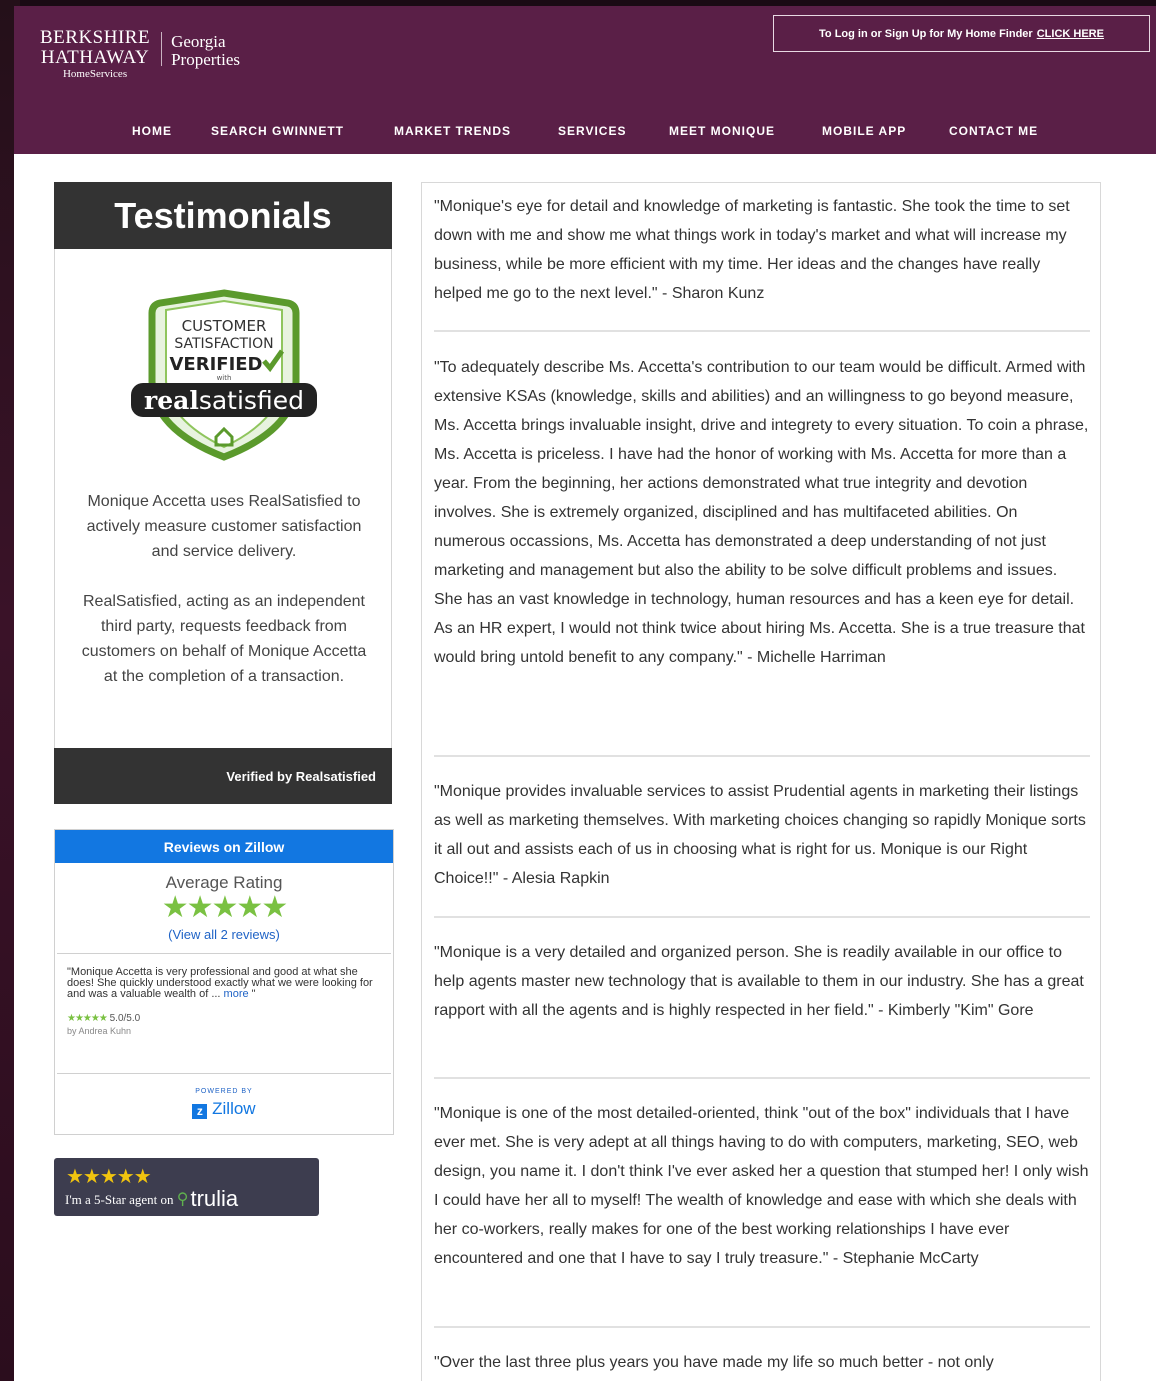  I want to click on trulia-badge-line: I'm a 5-Star agent on ⚲trulia, so click(151, 1199).